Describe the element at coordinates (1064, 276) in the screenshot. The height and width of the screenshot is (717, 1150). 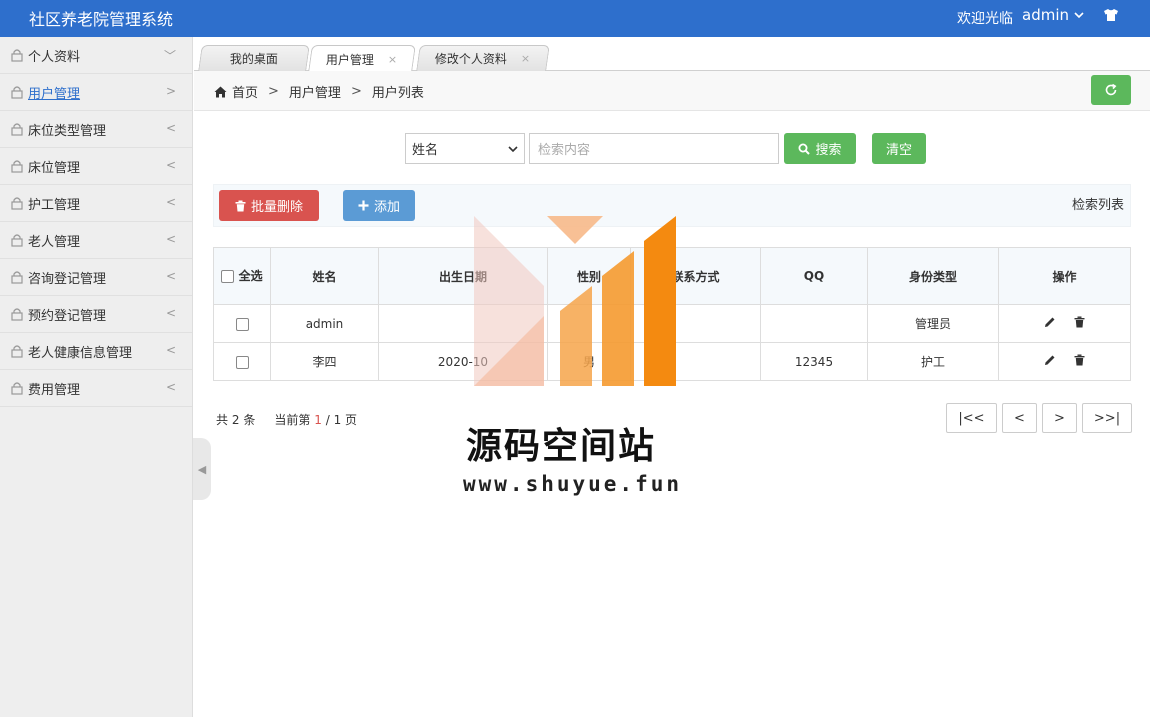
I see `column-header-actions: 操作` at that location.